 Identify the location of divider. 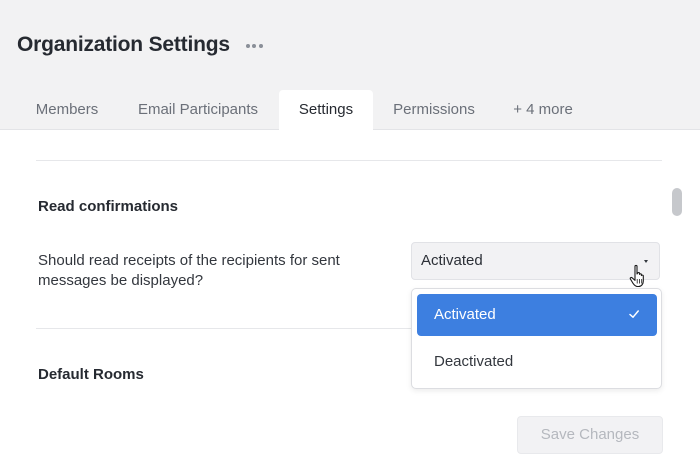
(349, 160).